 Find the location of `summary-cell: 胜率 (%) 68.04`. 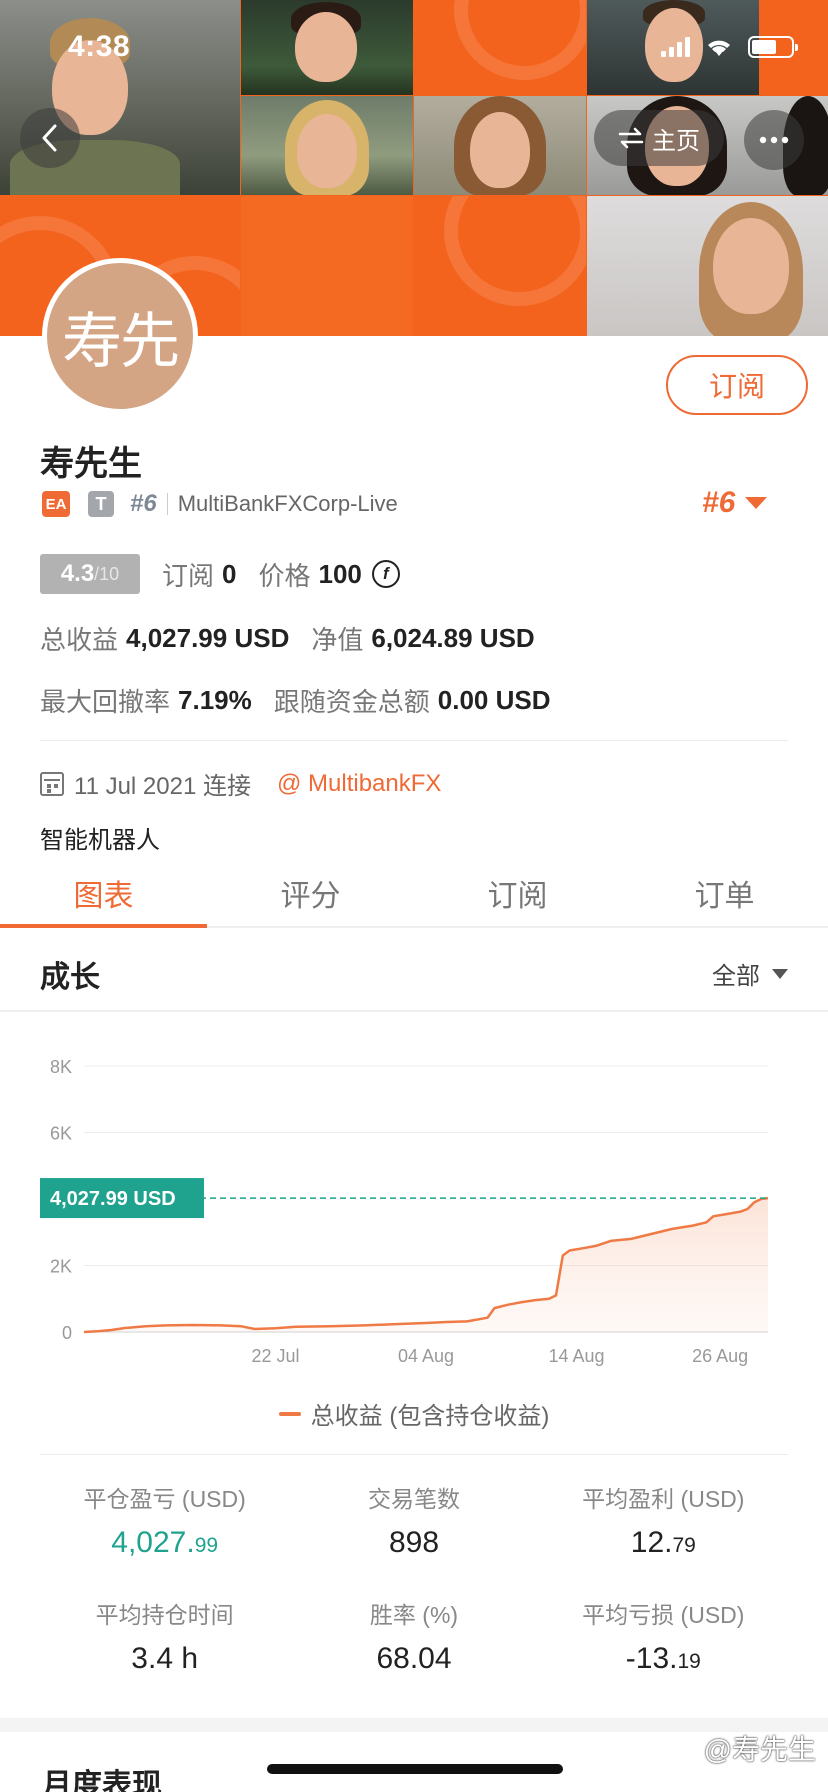

summary-cell: 胜率 (%) 68.04 is located at coordinates (413, 1636).